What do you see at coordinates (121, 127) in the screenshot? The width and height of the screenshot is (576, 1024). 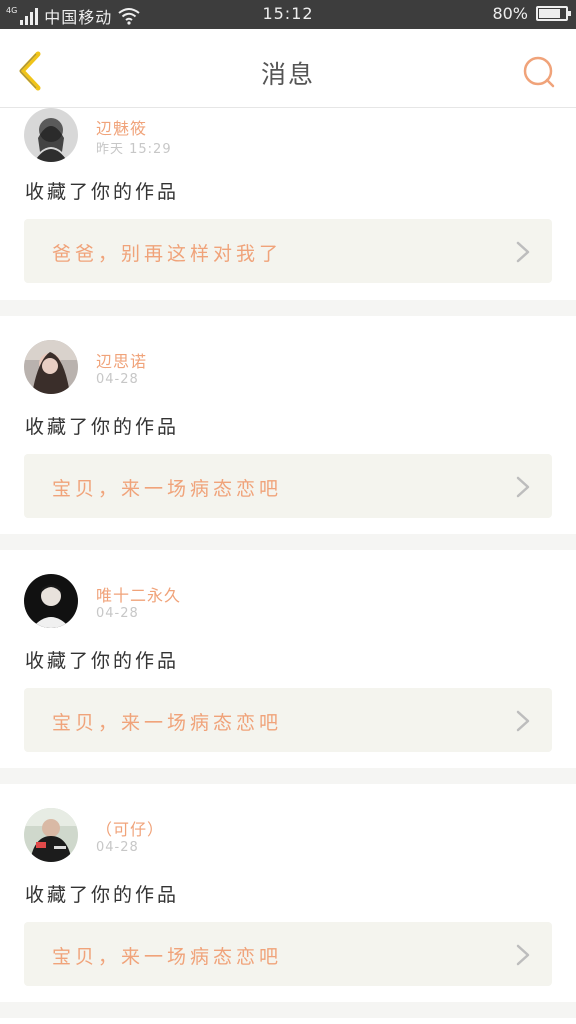 I see `username: 辺魅筱` at bounding box center [121, 127].